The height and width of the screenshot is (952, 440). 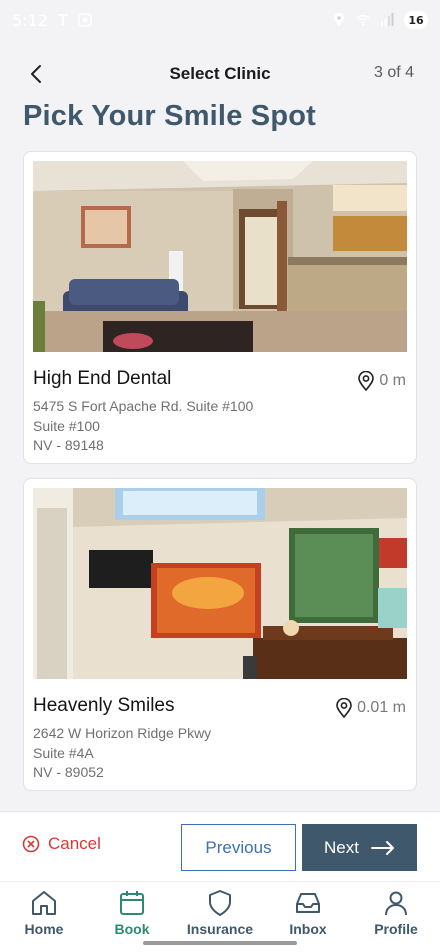 What do you see at coordinates (63, 753) in the screenshot?
I see `clinic-address-line: Suite #4A` at bounding box center [63, 753].